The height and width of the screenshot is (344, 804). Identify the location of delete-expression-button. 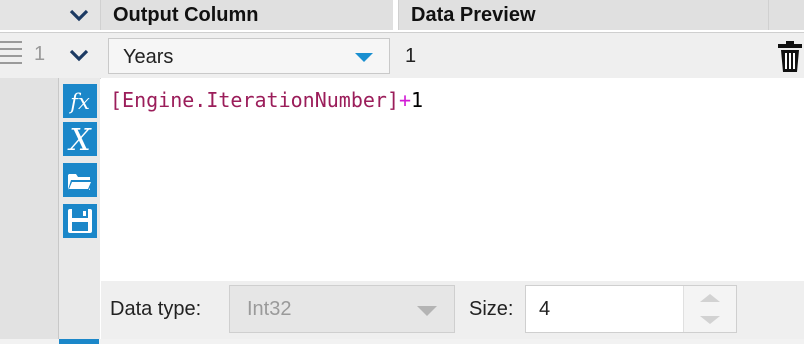
(790, 56).